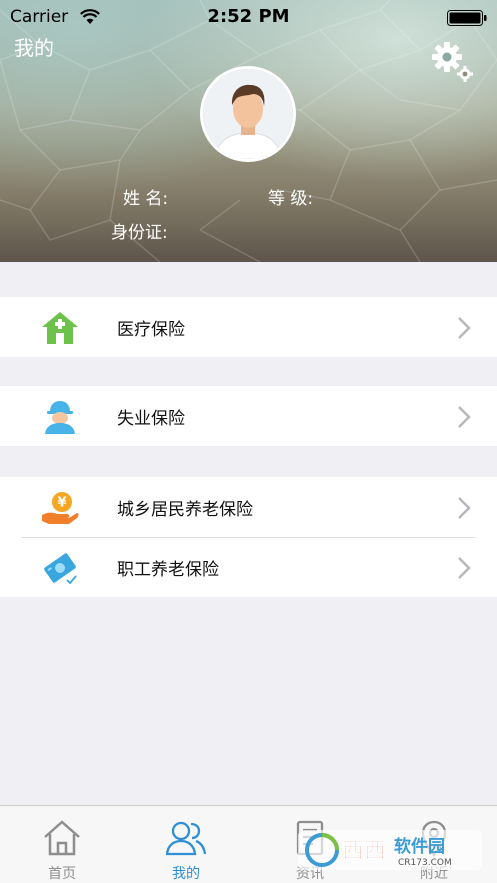  Describe the element at coordinates (185, 509) in the screenshot. I see `menu-item-label: 城乡居民养老保险` at that location.